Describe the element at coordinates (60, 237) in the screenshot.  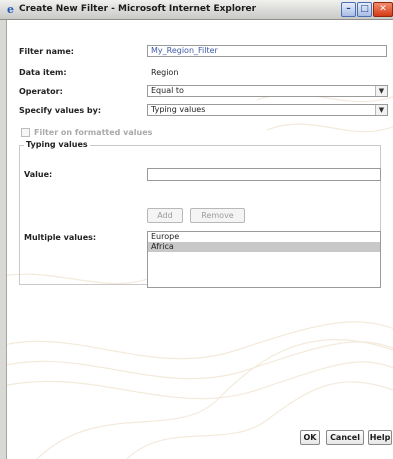
I see `multiple-values-label: Multiple values:` at that location.